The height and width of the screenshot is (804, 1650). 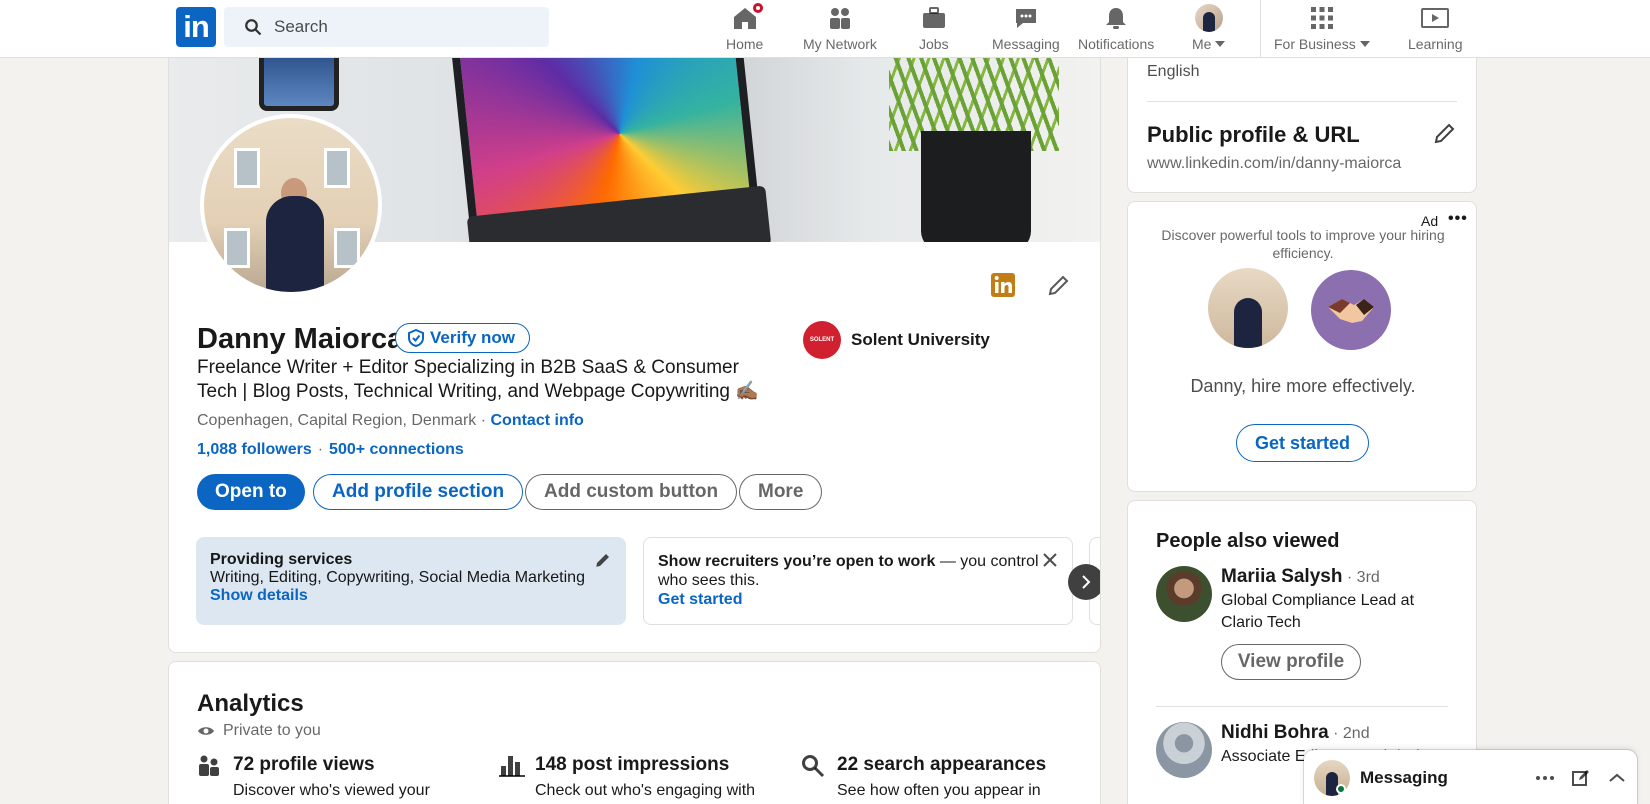 I want to click on connection-degree: · 2nd, so click(x=1351, y=733).